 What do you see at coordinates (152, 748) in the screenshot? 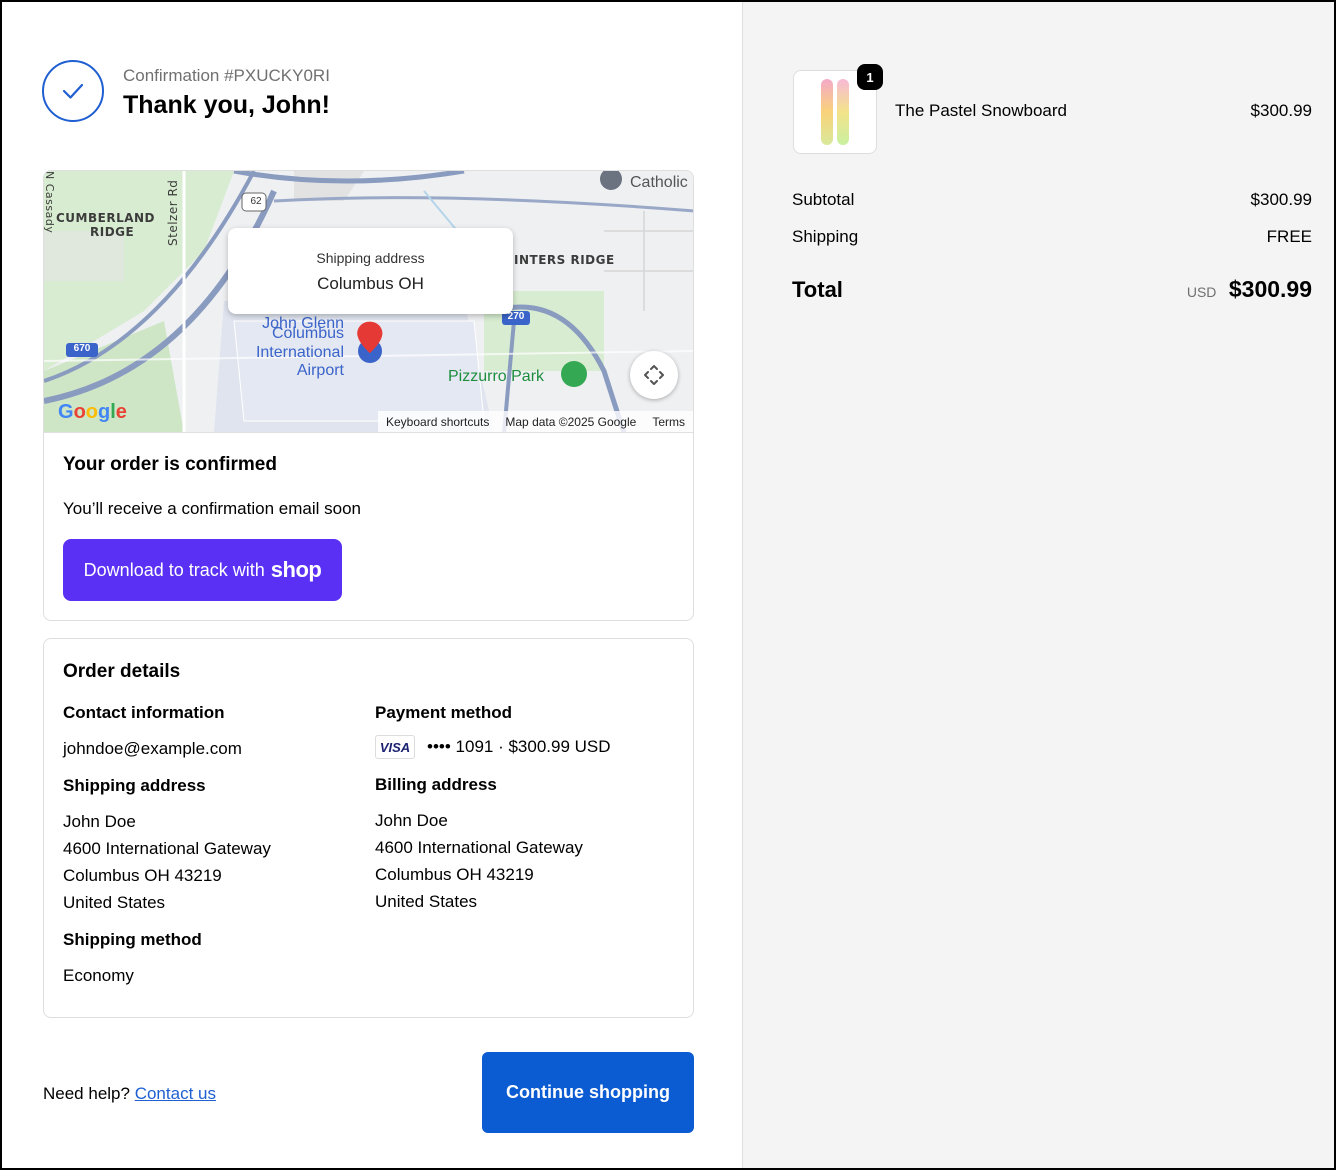
I see `contact-email: johndoe@example.com` at bounding box center [152, 748].